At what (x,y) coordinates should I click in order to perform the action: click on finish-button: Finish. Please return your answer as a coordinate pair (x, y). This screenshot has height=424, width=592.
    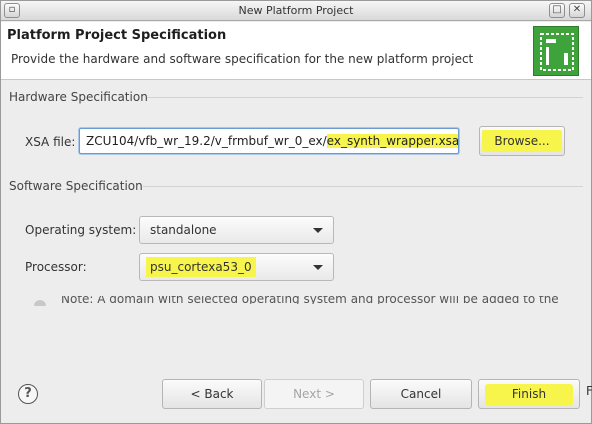
    Looking at the image, I should click on (529, 394).